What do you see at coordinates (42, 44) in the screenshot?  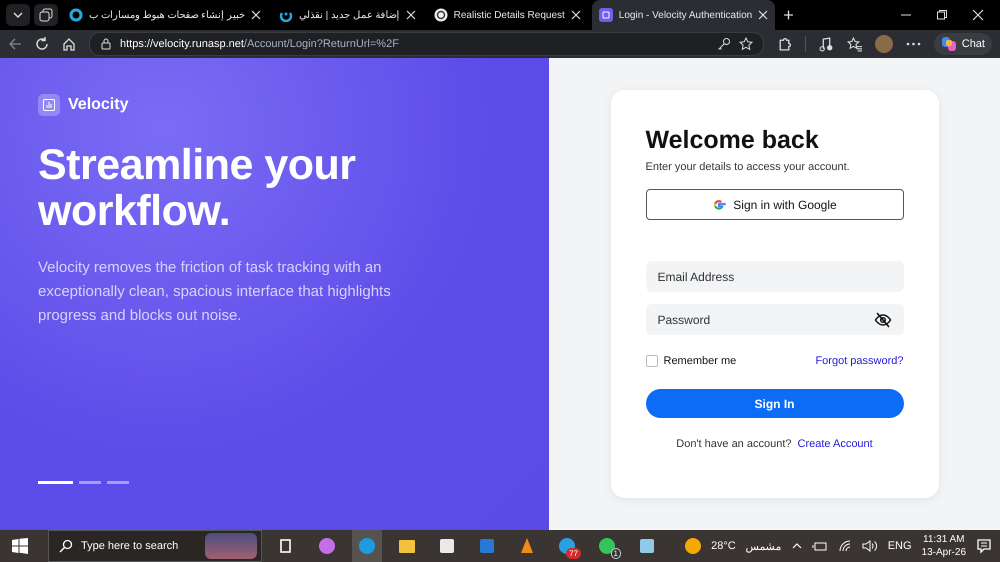 I see `refresh-icon` at bounding box center [42, 44].